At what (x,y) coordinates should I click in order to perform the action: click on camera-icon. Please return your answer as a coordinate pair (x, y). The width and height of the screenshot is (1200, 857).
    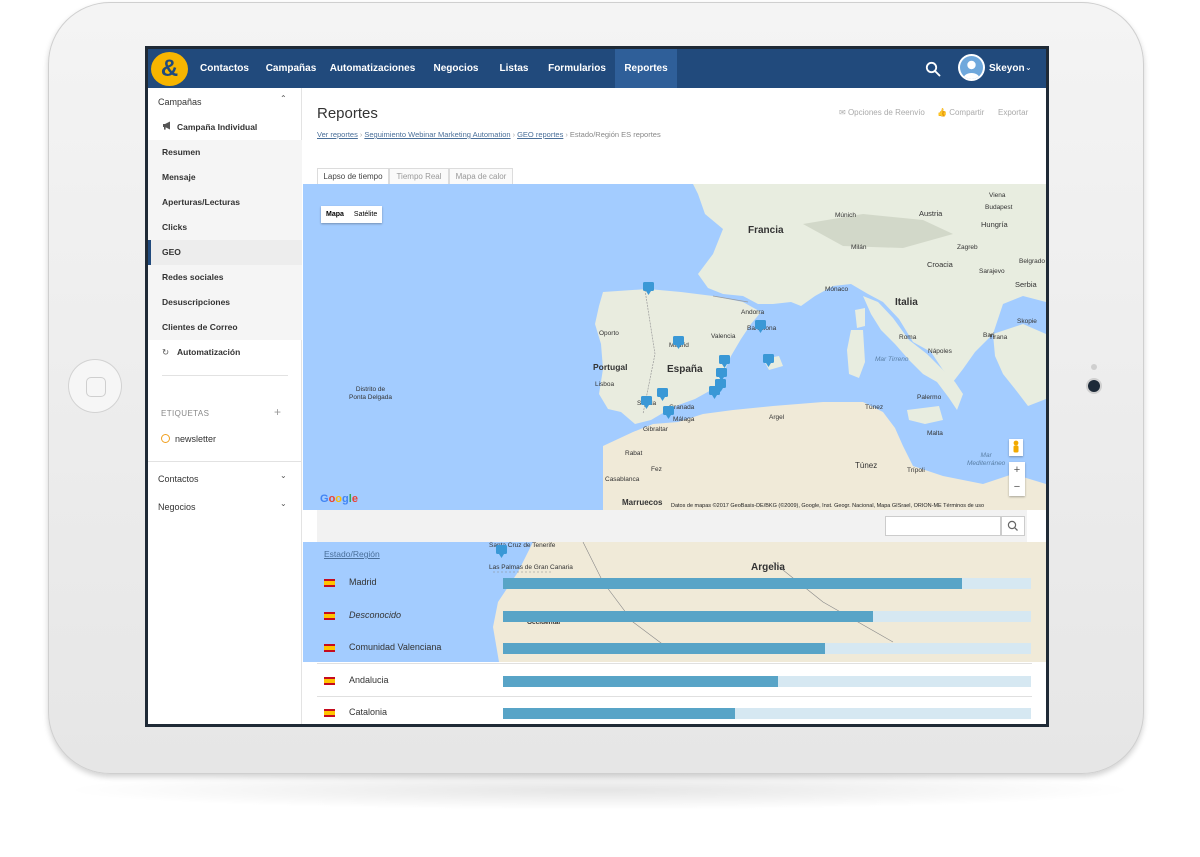
    Looking at the image, I should click on (1094, 386).